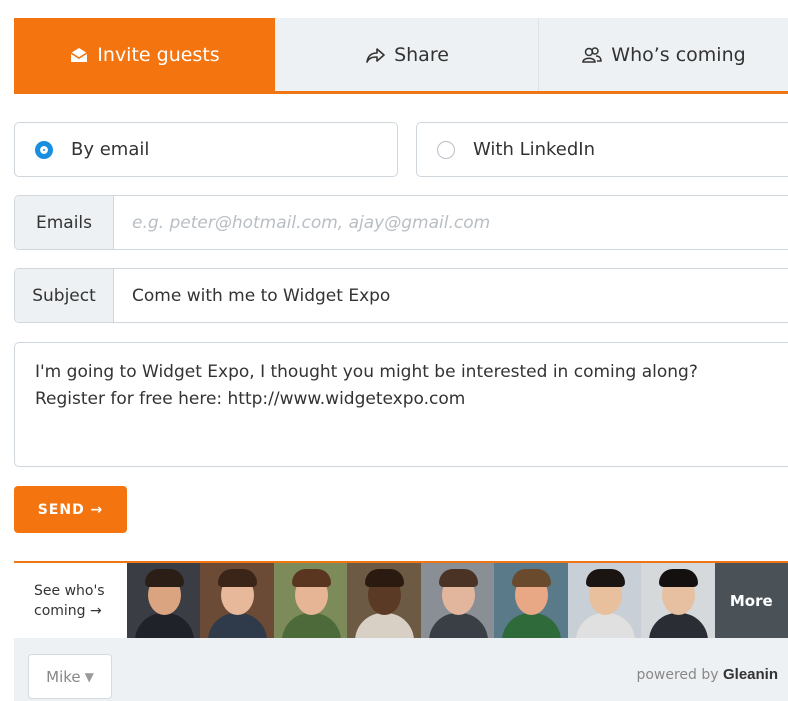  What do you see at coordinates (89, 676) in the screenshot?
I see `caret-down-icon: ▼` at bounding box center [89, 676].